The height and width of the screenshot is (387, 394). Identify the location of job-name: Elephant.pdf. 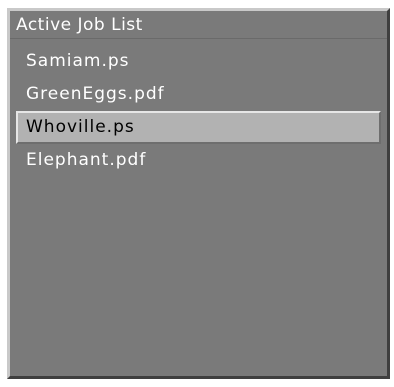
(86, 160).